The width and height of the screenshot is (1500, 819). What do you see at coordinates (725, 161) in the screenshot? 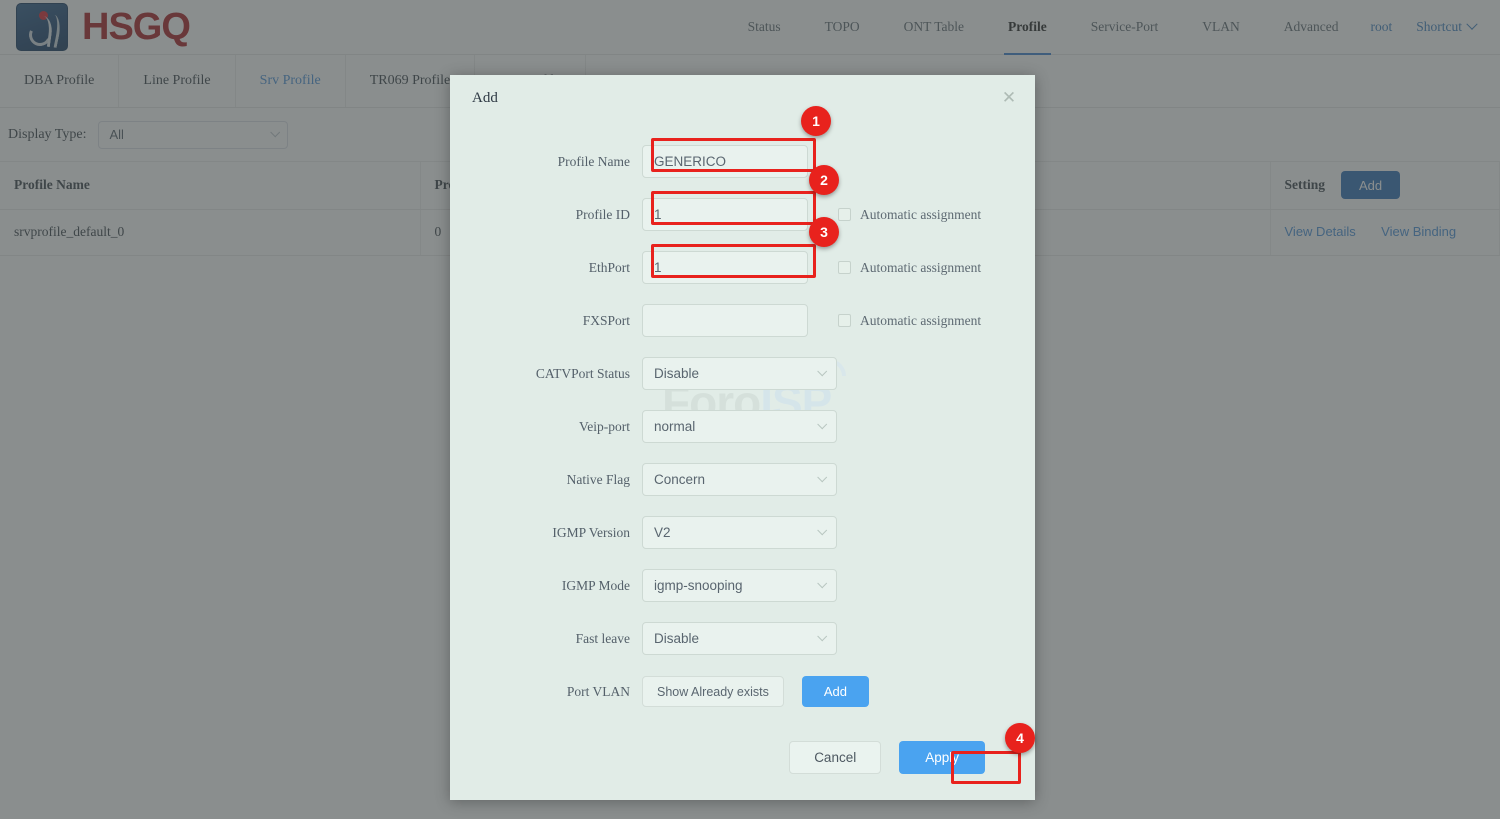
I see `profile-name-field: GENERICO` at bounding box center [725, 161].